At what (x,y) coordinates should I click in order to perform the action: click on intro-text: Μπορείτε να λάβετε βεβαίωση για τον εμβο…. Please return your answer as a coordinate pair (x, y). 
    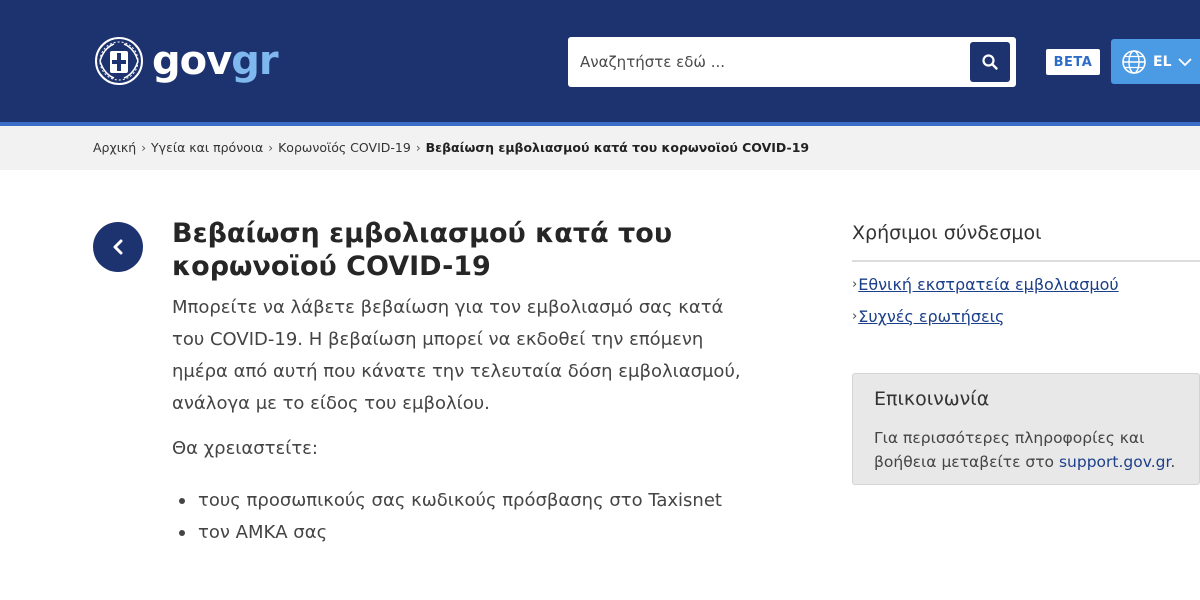
    Looking at the image, I should click on (456, 355).